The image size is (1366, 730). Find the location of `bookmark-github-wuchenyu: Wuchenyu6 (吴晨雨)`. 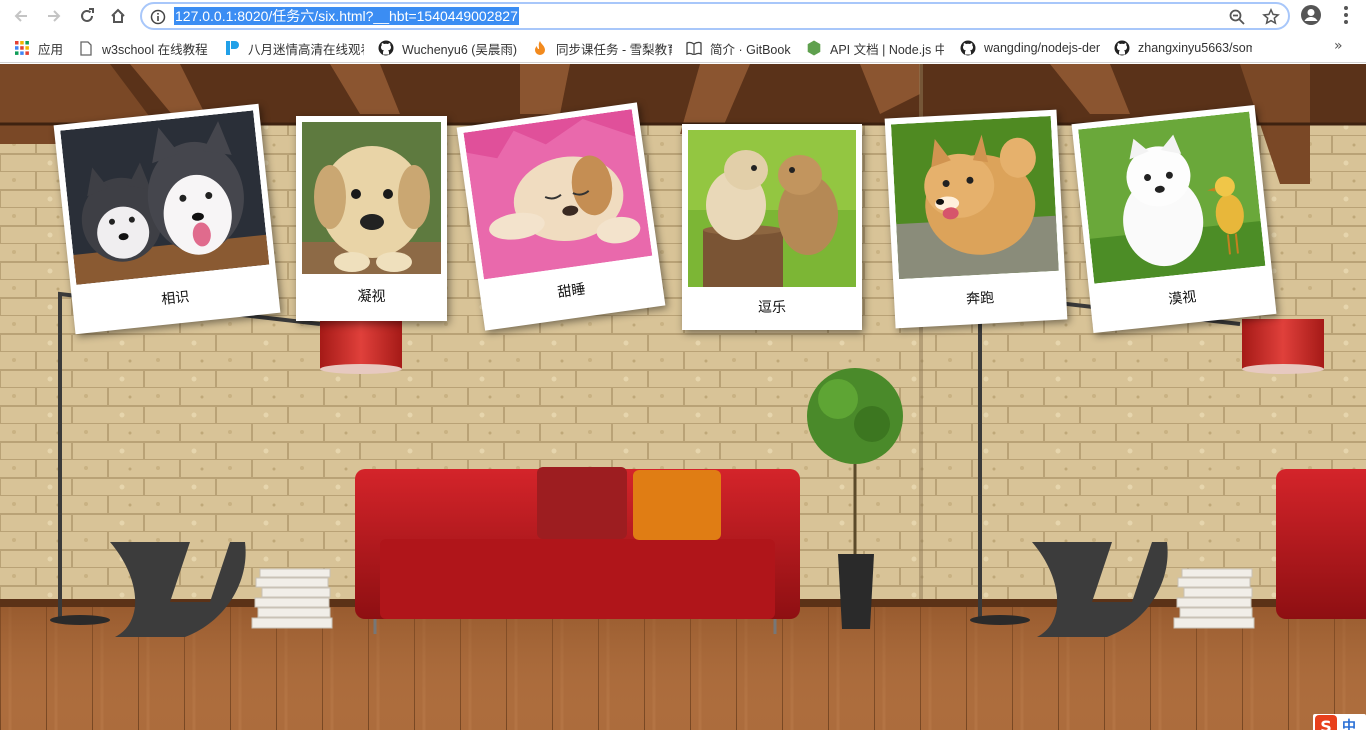

bookmark-github-wuchenyu: Wuchenyu6 (吴晨雨) is located at coordinates (448, 48).